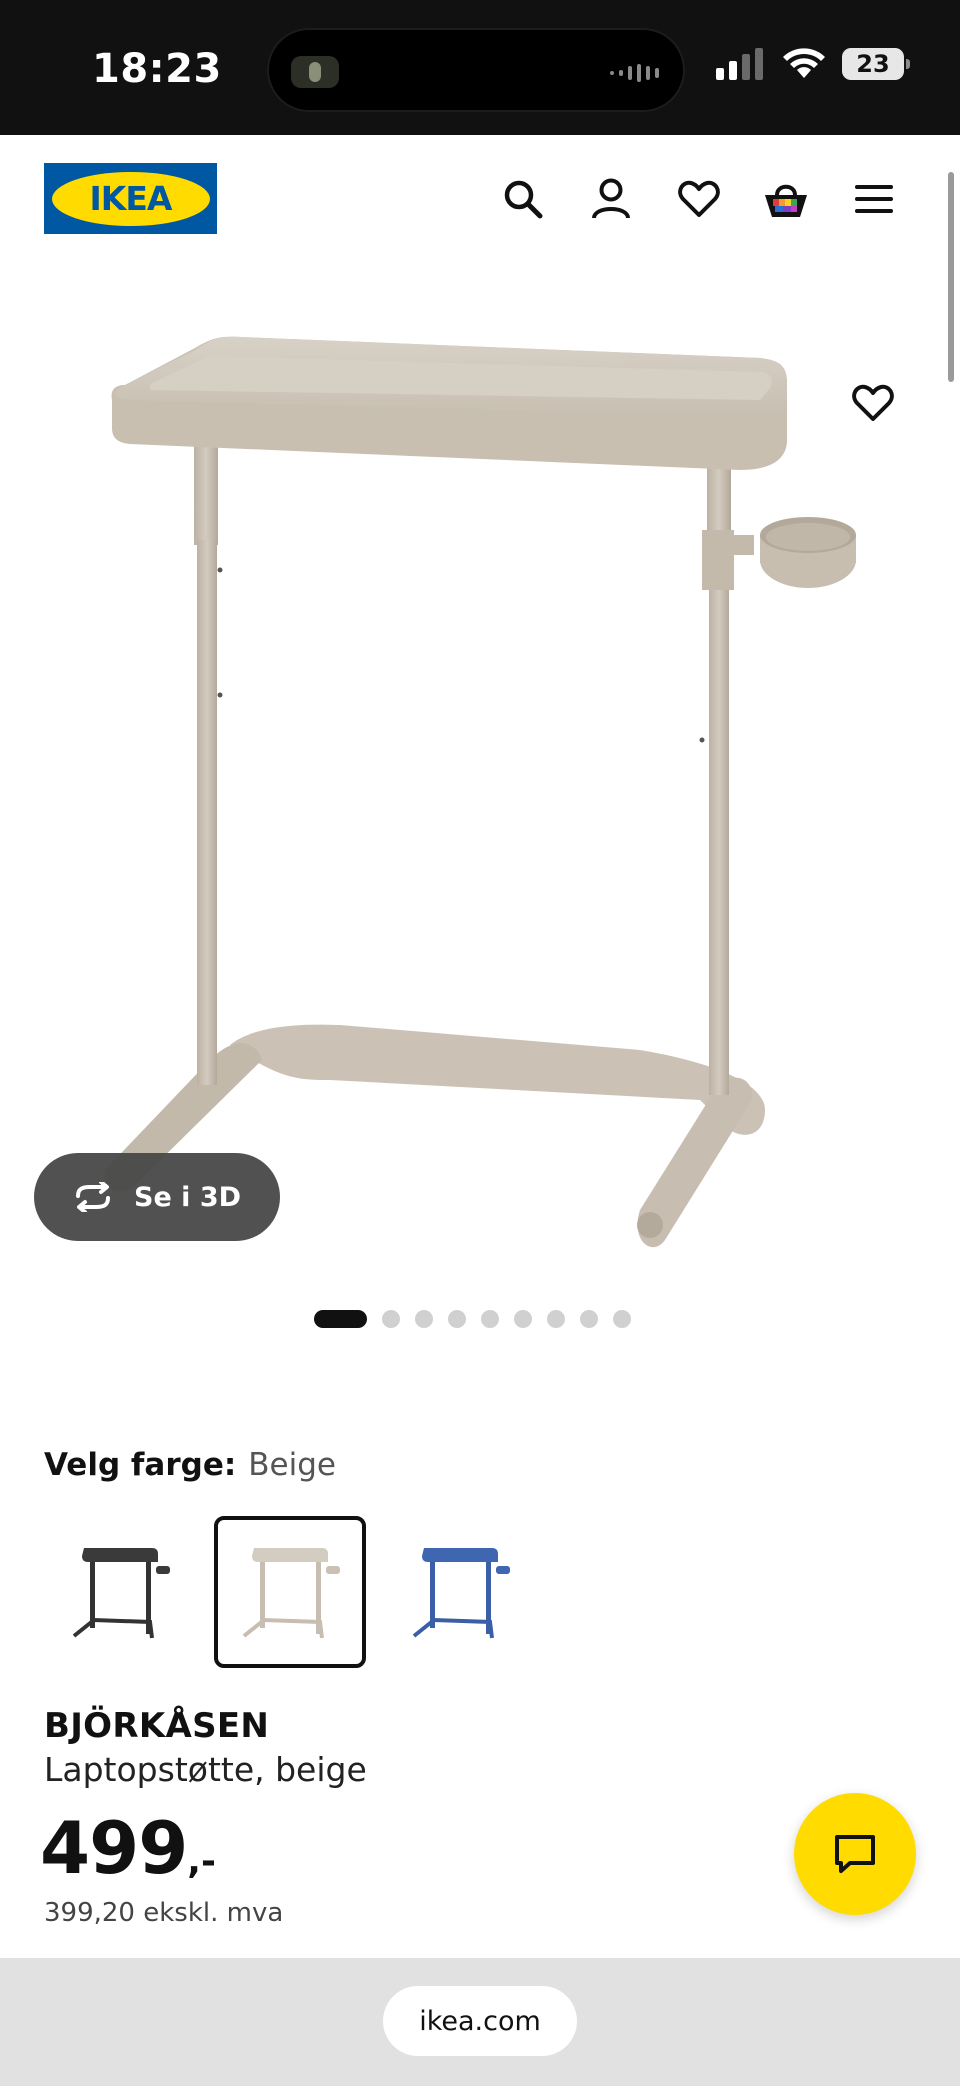 The height and width of the screenshot is (2086, 960). I want to click on chat-button, so click(855, 1854).